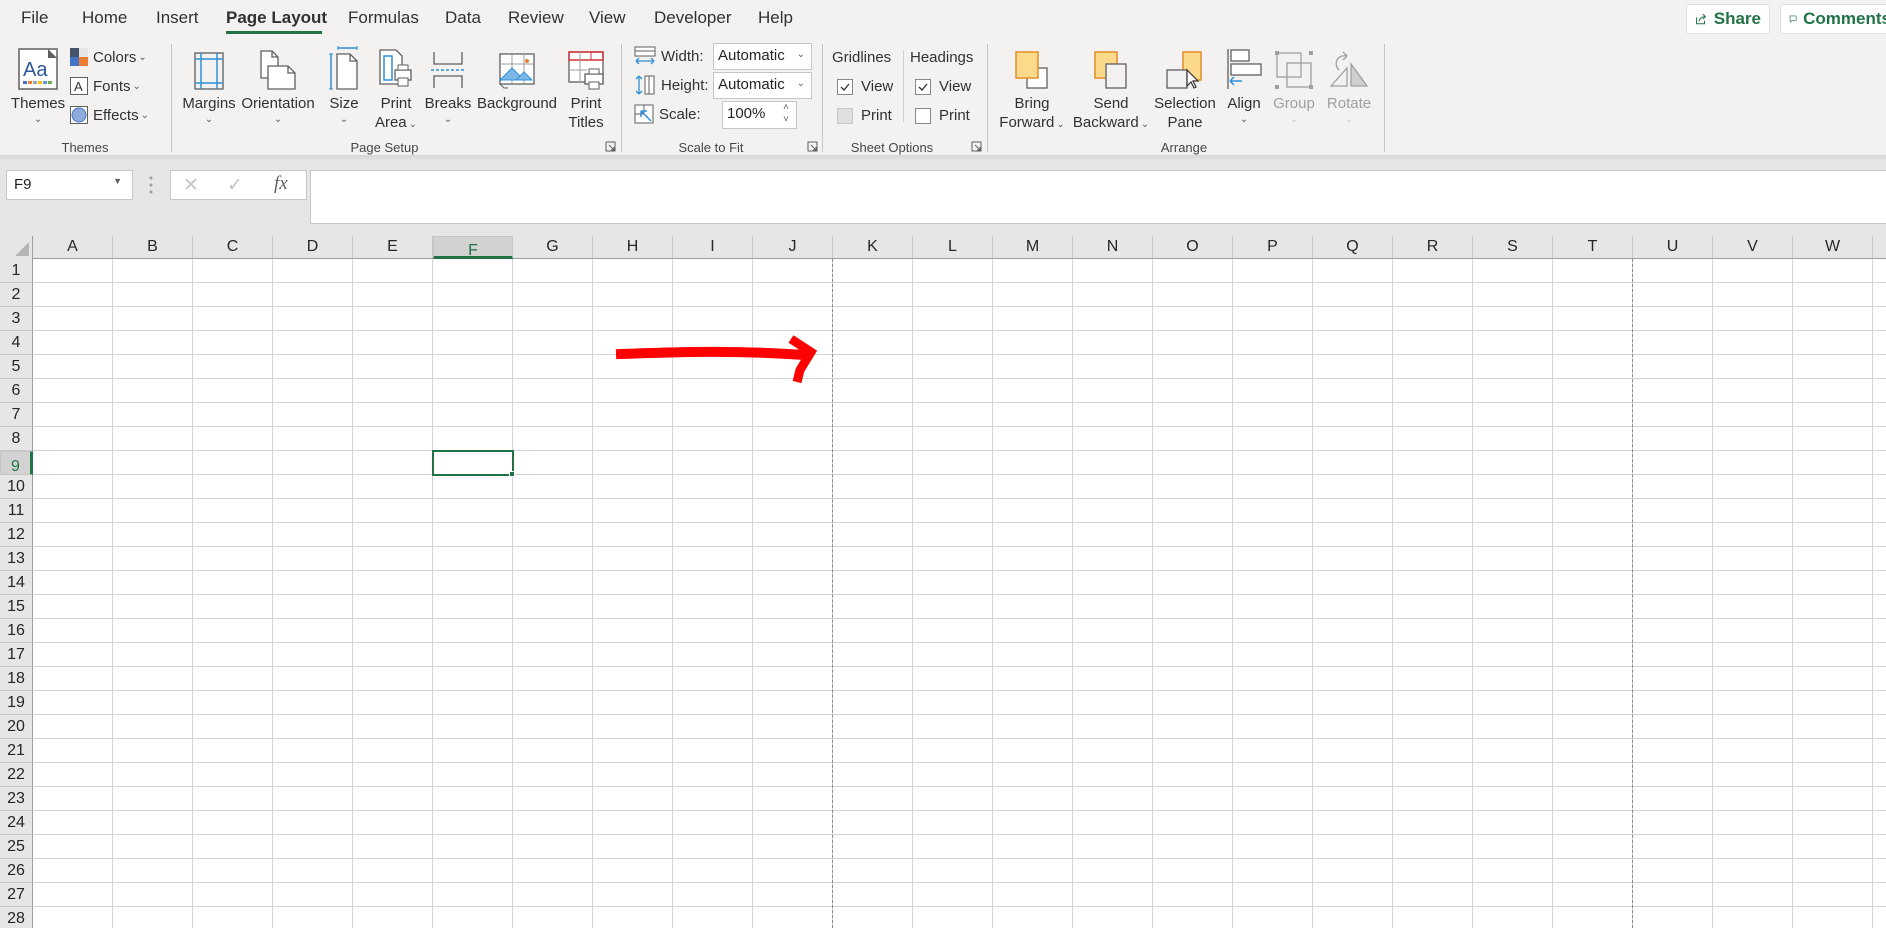 Image resolution: width=1886 pixels, height=928 pixels. I want to click on cancel-icon: ✕, so click(191, 185).